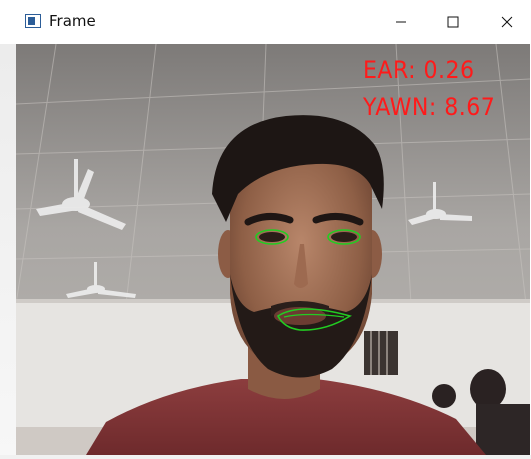  I want to click on inner-lips-contour, so click(314, 315).